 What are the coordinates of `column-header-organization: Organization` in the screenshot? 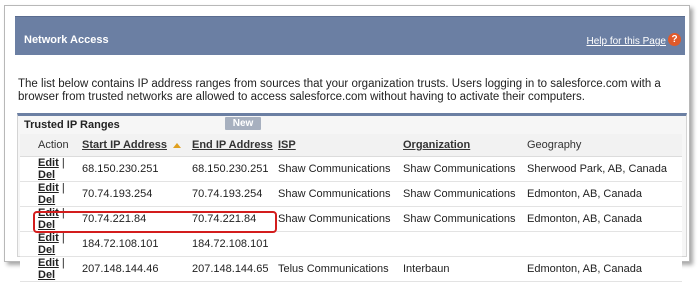 It's located at (465, 145).